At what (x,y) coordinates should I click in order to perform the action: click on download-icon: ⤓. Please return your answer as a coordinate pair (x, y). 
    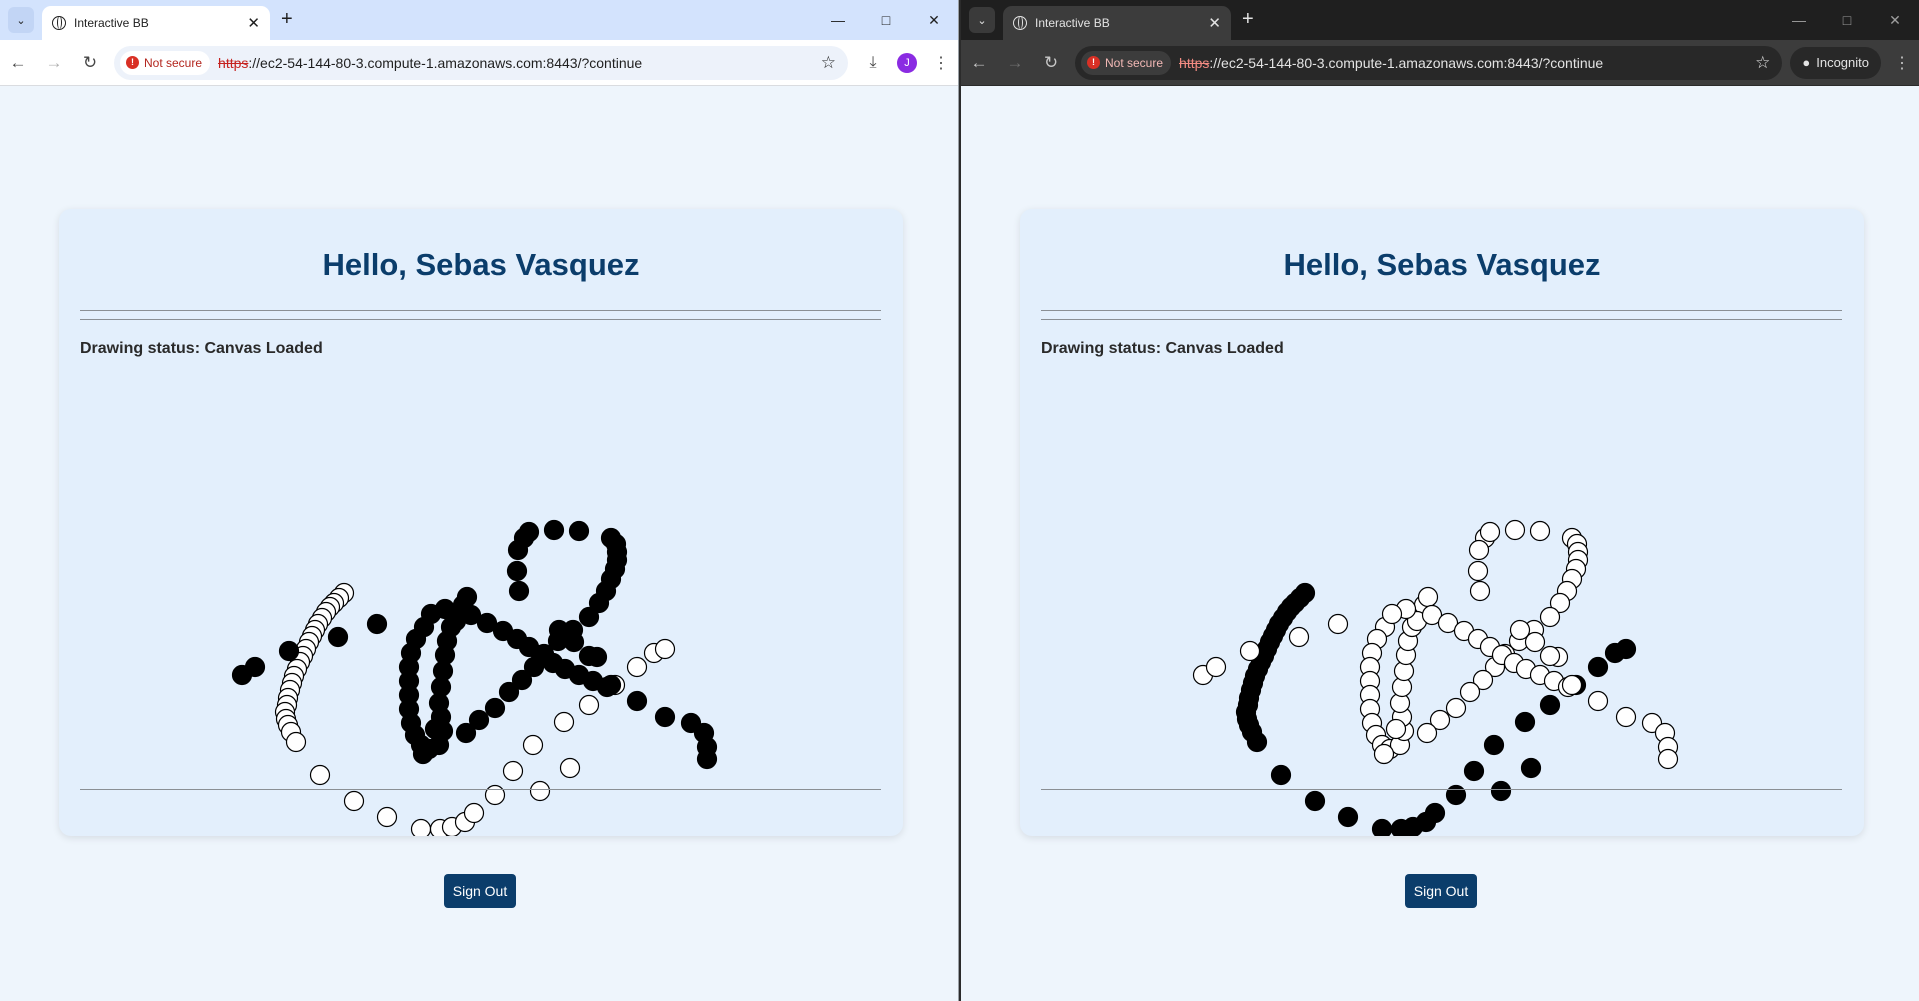
    Looking at the image, I should click on (873, 63).